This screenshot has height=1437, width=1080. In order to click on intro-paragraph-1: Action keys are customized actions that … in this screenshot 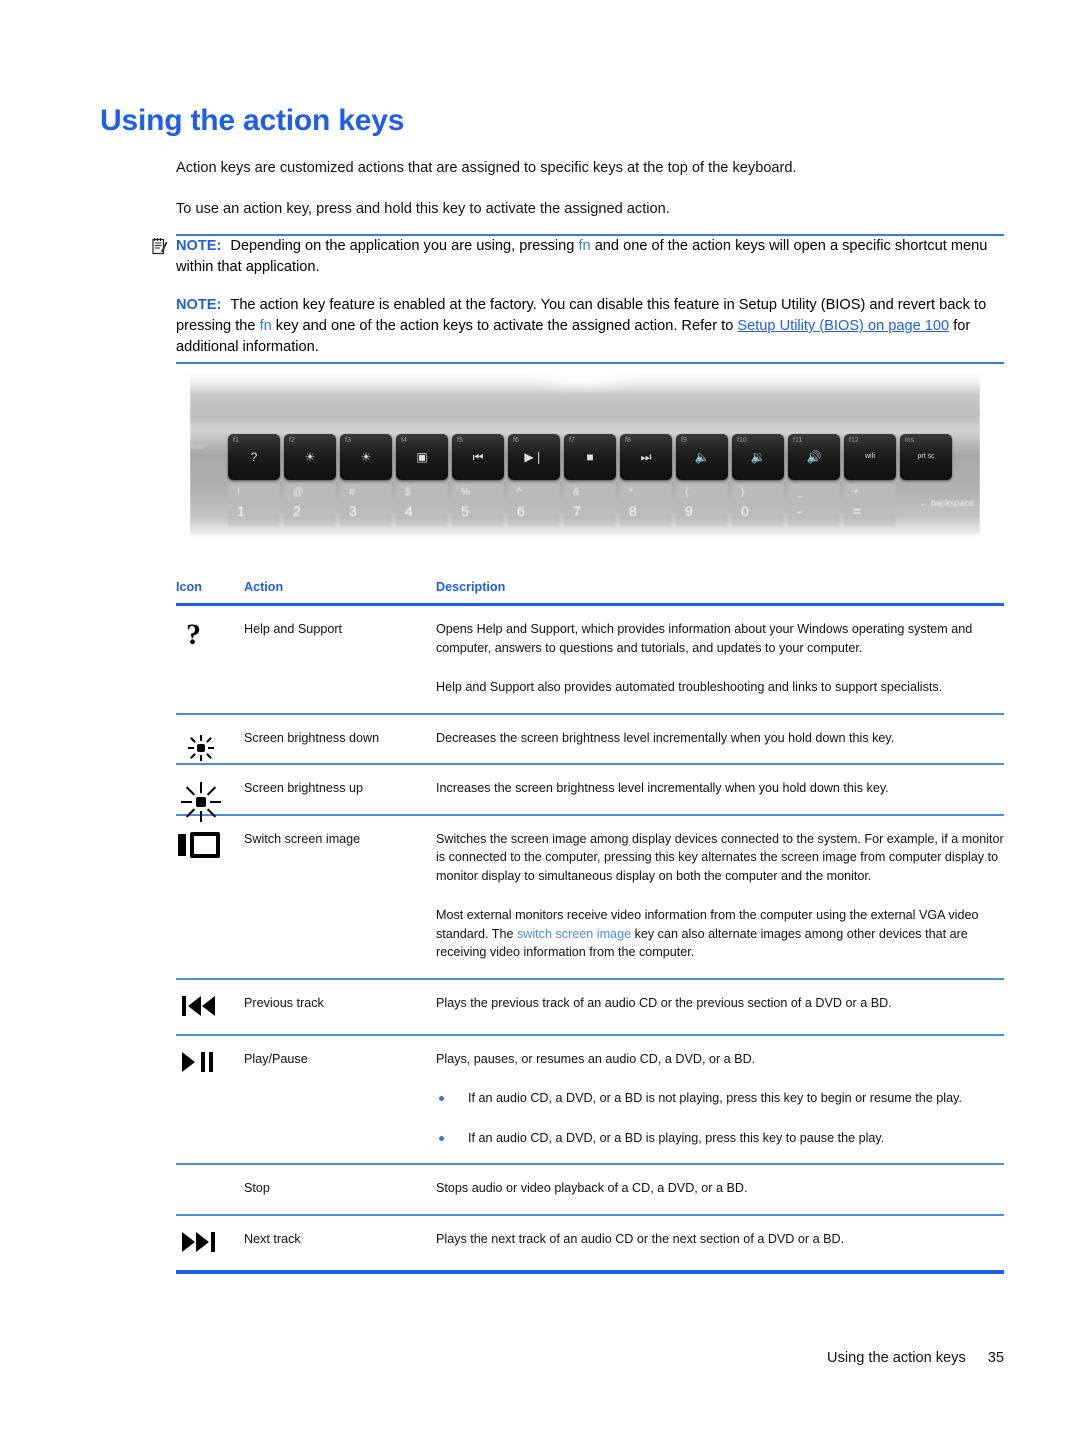, I will do `click(486, 168)`.